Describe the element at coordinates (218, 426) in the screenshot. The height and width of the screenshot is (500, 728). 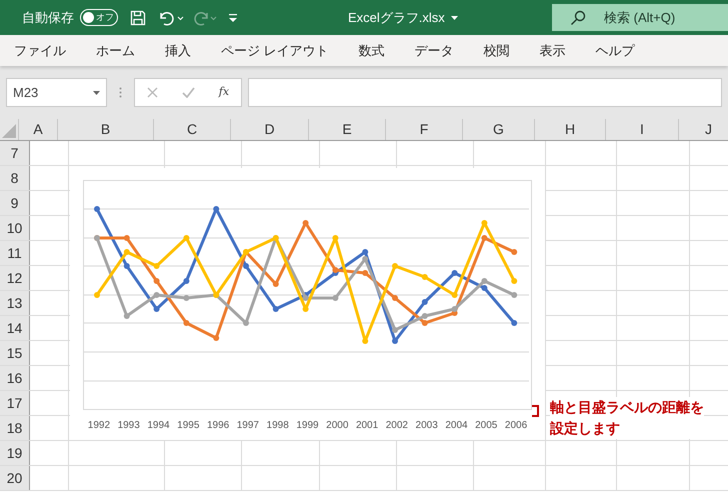
I see `axis-label: 1996` at that location.